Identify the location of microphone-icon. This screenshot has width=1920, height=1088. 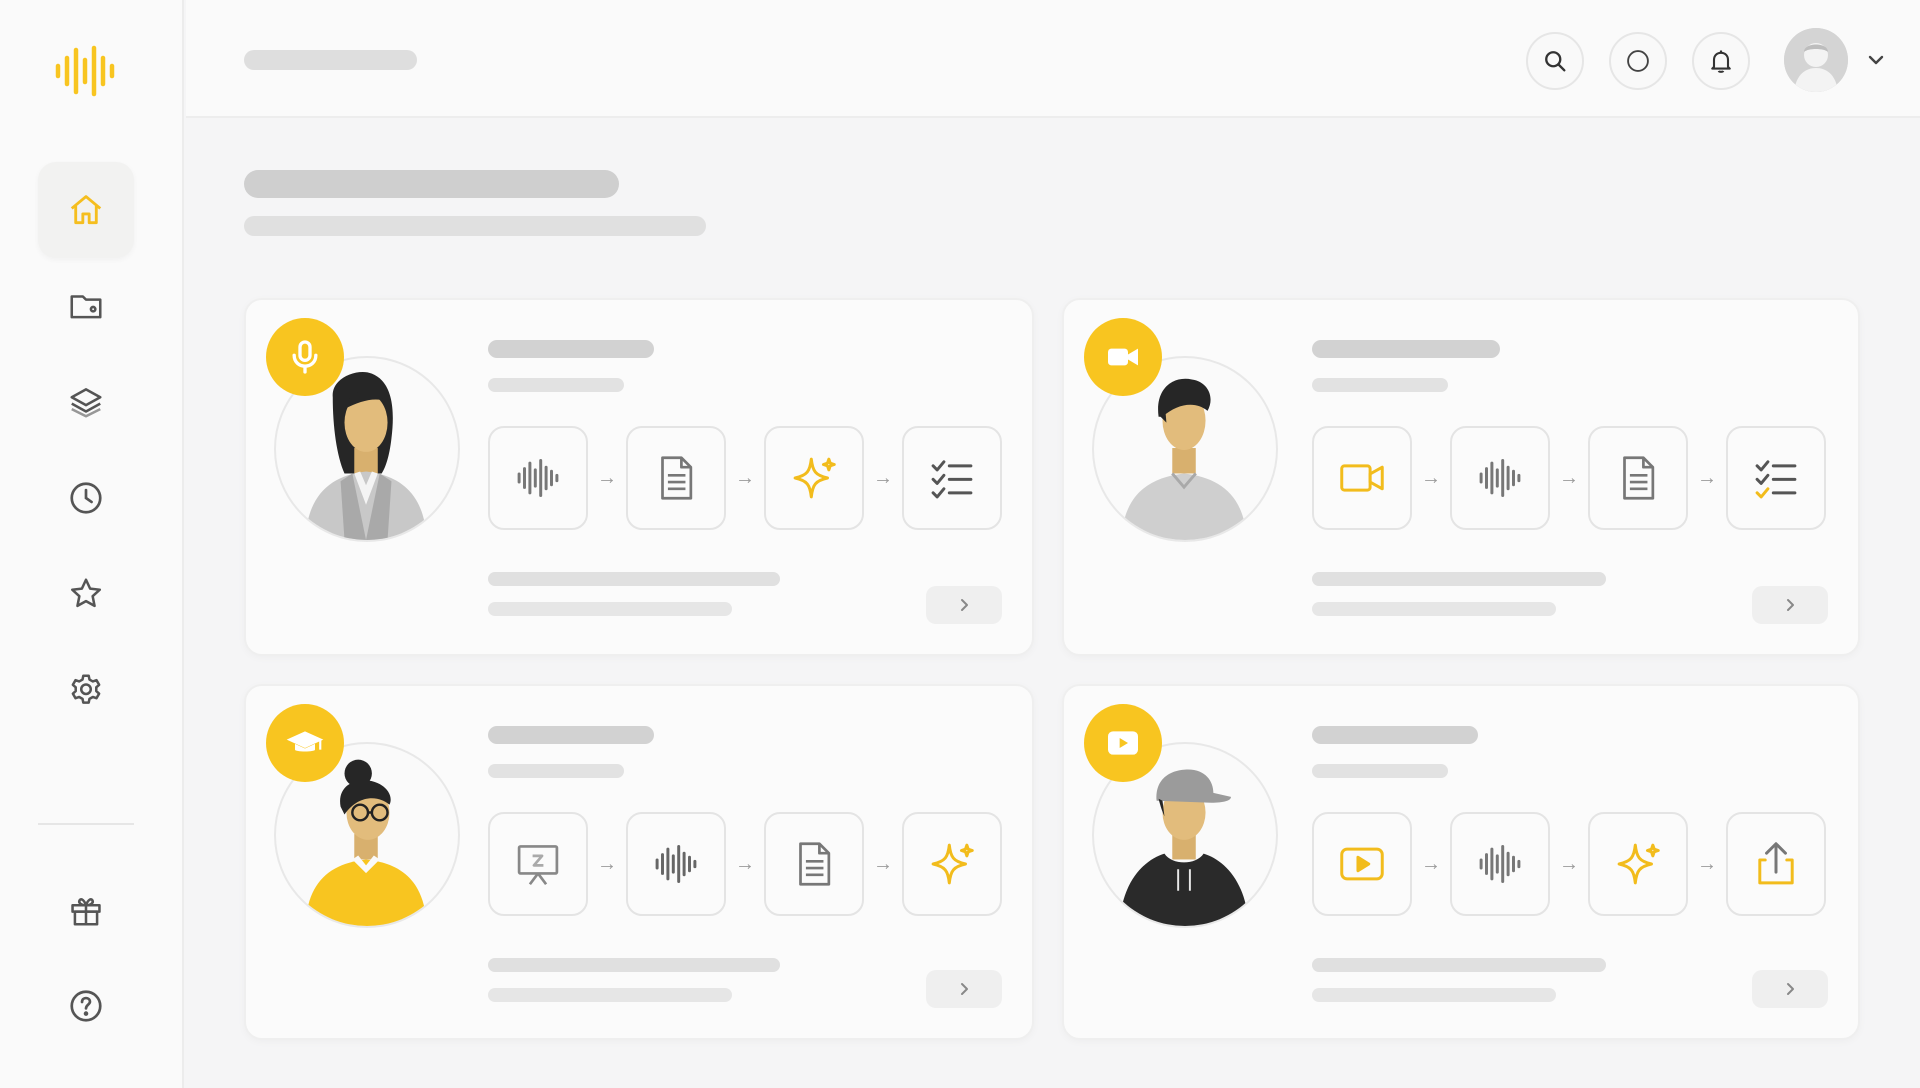
(305, 357).